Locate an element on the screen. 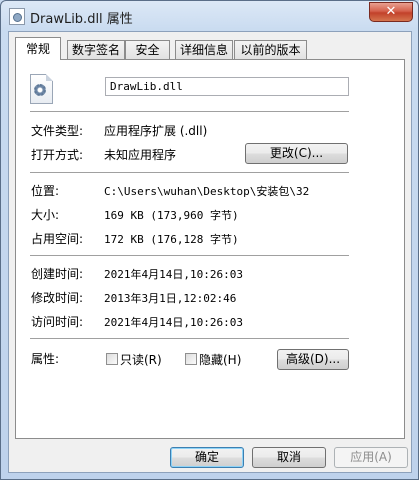 The width and height of the screenshot is (419, 480). location-label: 位置: is located at coordinates (45, 191).